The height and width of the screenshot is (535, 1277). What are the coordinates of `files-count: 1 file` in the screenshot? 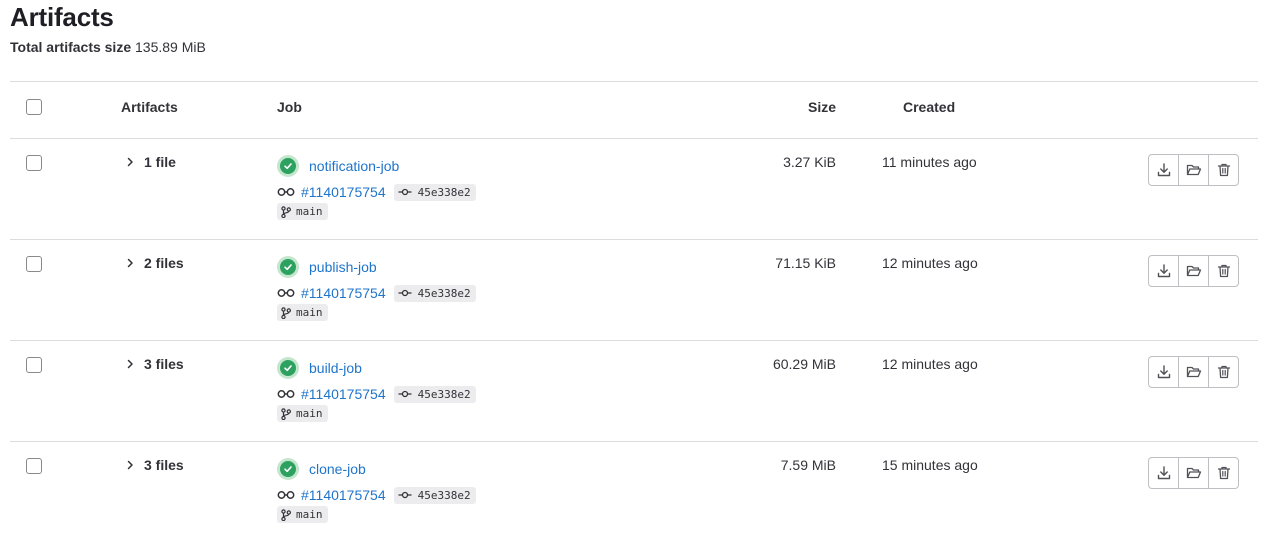 It's located at (160, 162).